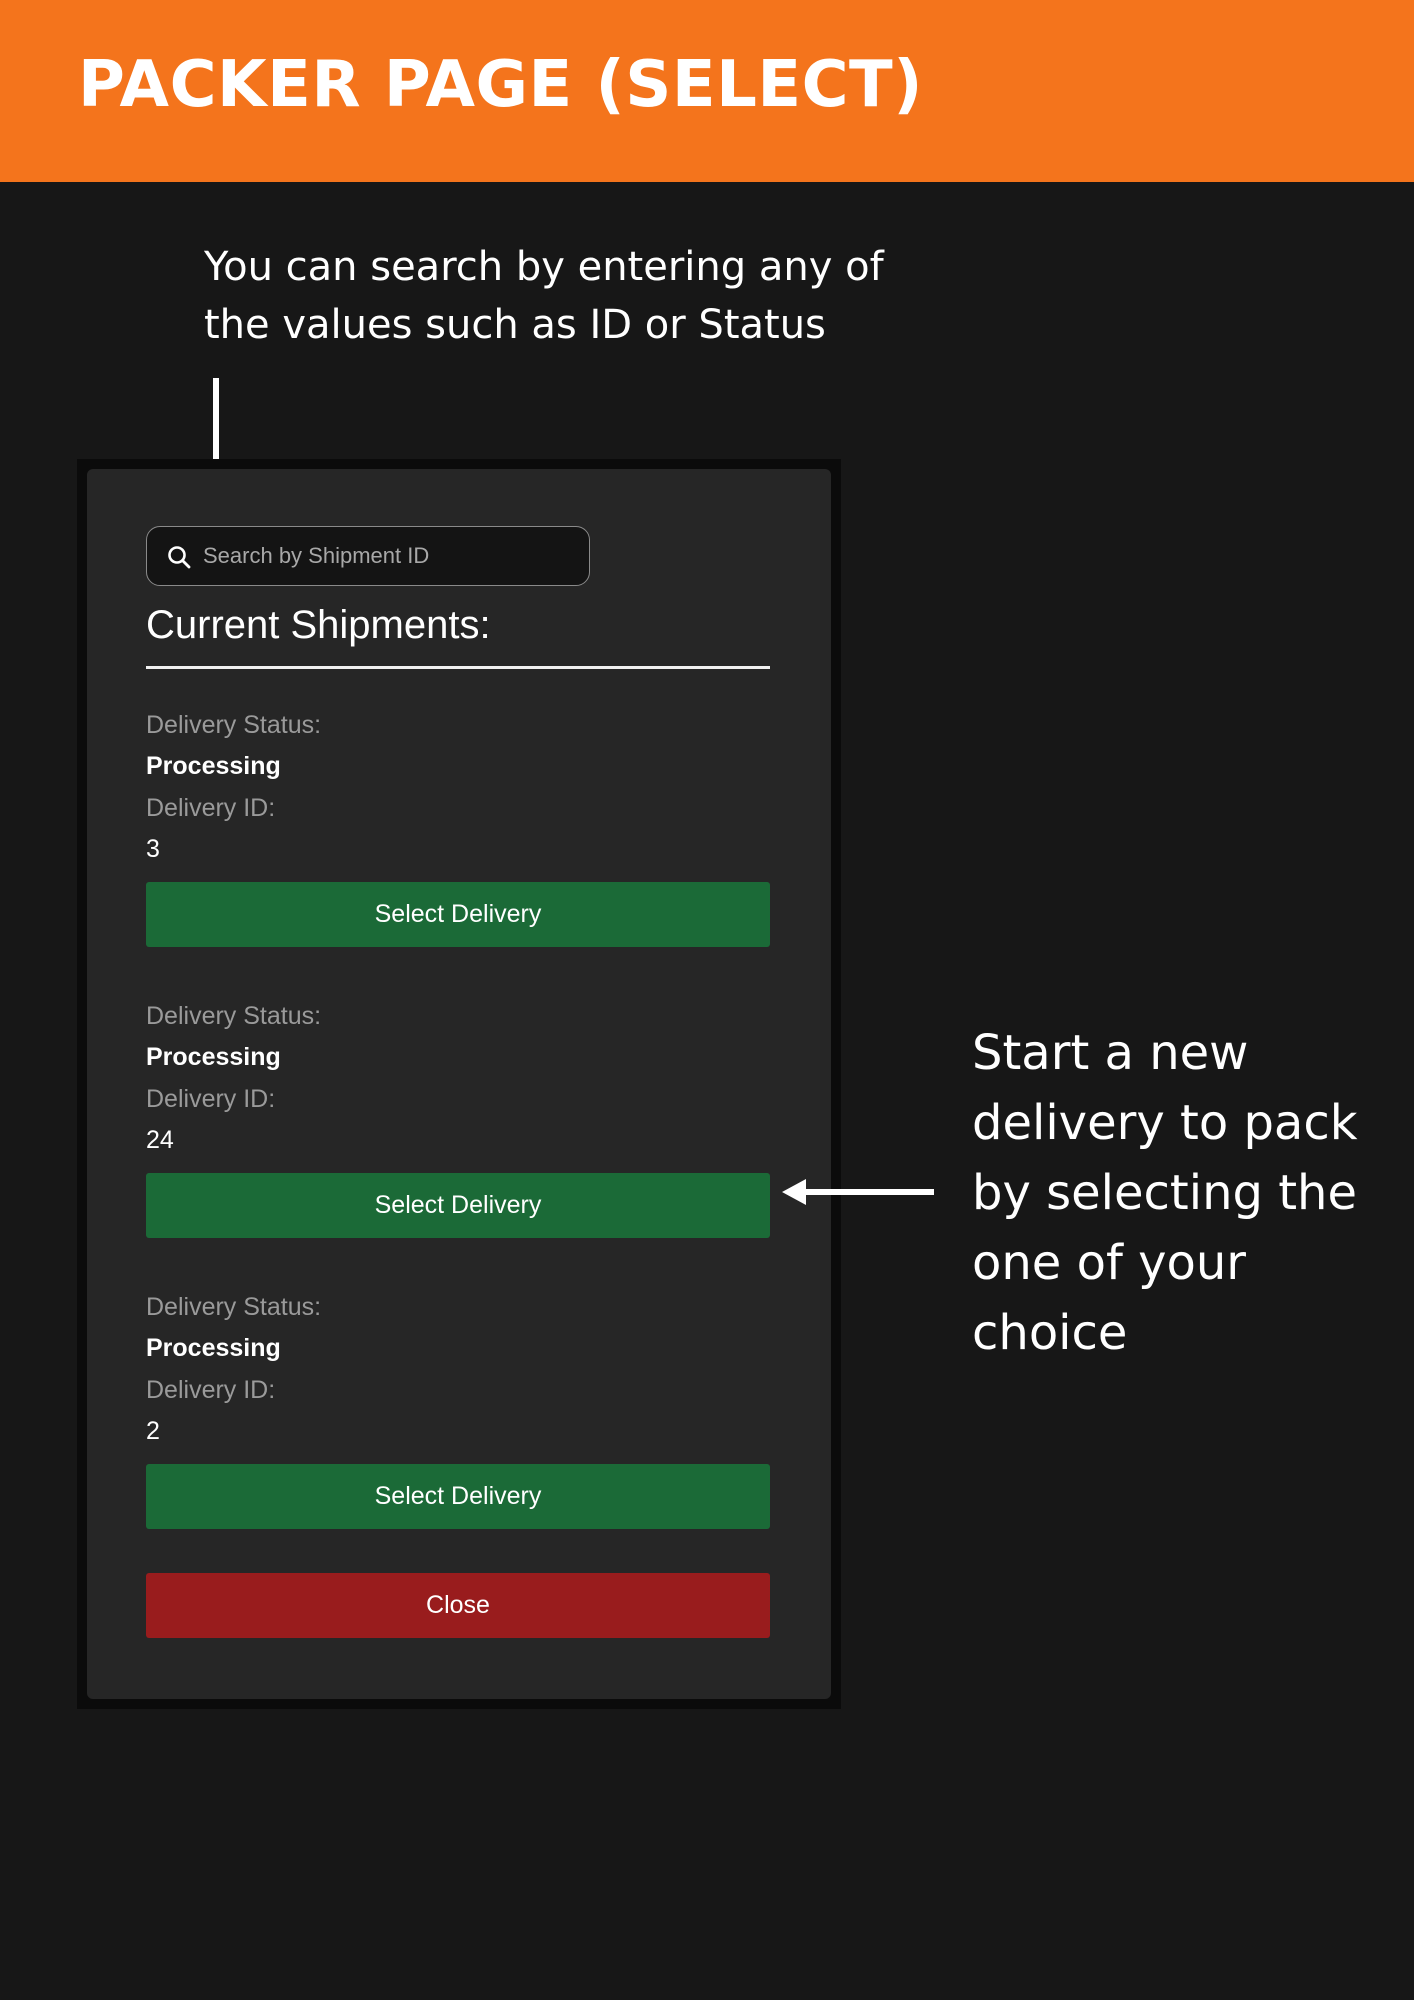 The height and width of the screenshot is (2000, 1414). Describe the element at coordinates (153, 1431) in the screenshot. I see `delivery-id-value: 2` at that location.